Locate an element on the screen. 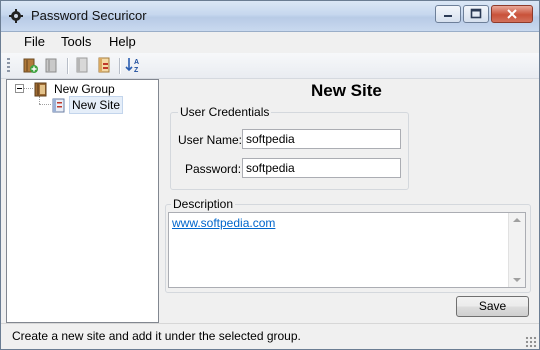 This screenshot has width=540, height=350. page-title: New Site is located at coordinates (346, 90).